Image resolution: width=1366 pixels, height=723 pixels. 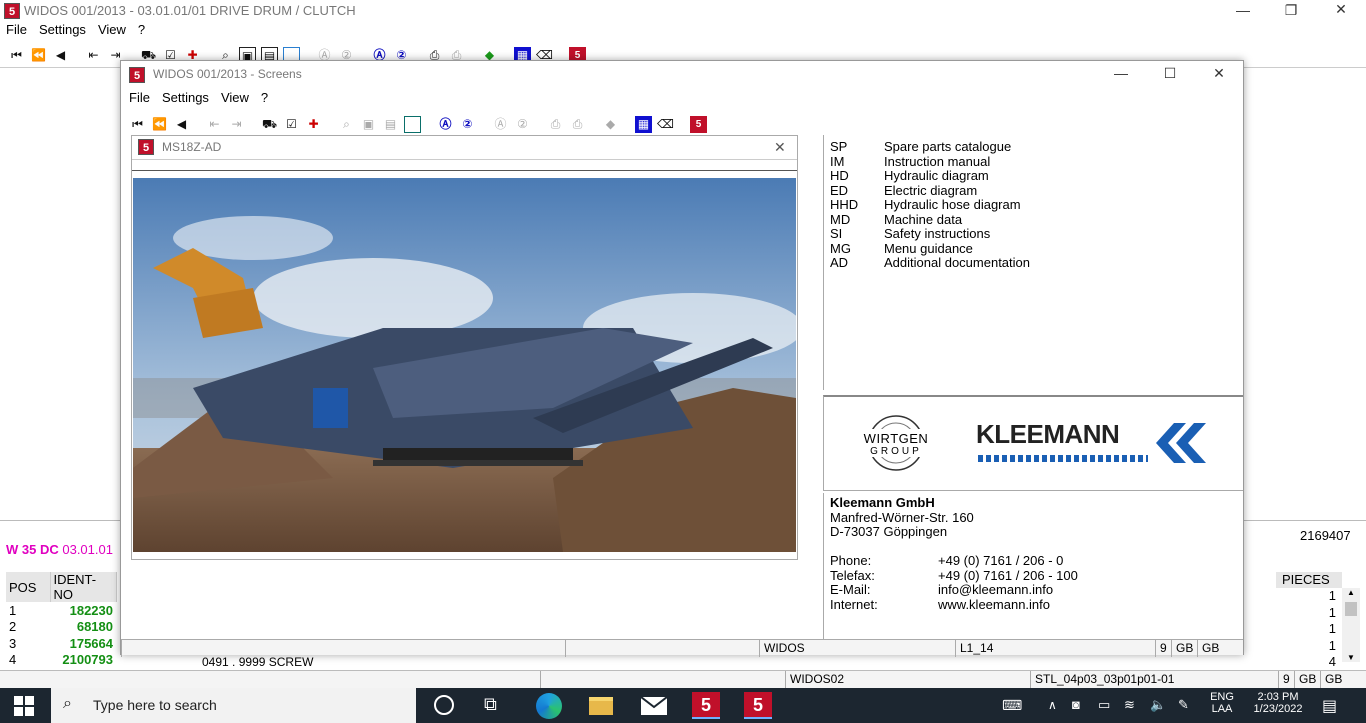 What do you see at coordinates (467, 124) in the screenshot?
I see `find-2-icon: ②` at bounding box center [467, 124].